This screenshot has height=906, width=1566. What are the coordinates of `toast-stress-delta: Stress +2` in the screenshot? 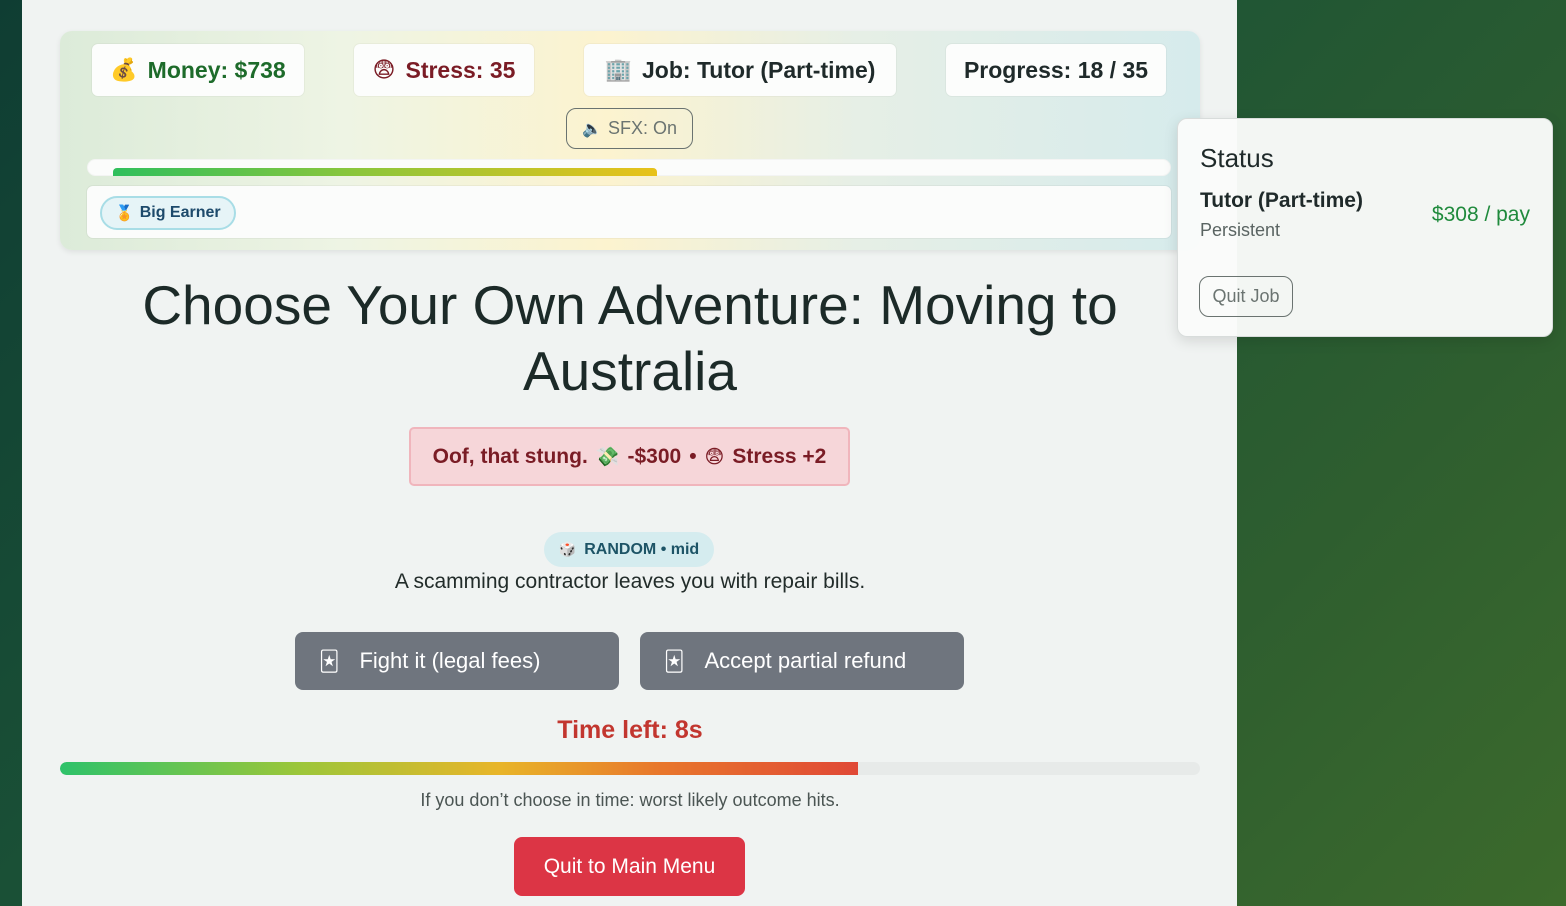 It's located at (779, 456).